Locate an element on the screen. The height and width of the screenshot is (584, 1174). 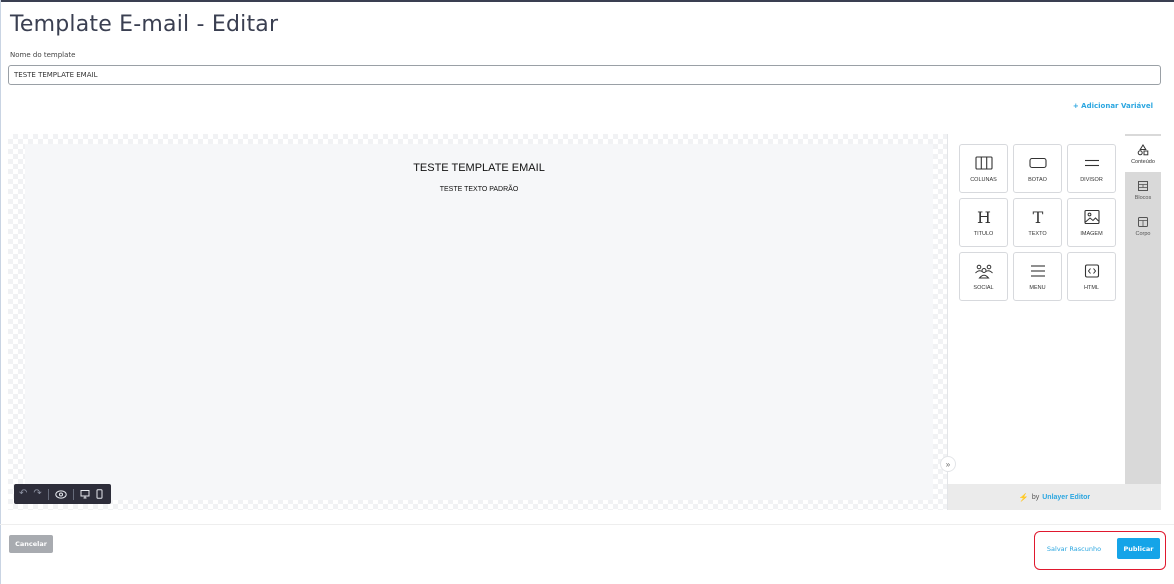
svg-text: T is located at coordinates (1037, 217).